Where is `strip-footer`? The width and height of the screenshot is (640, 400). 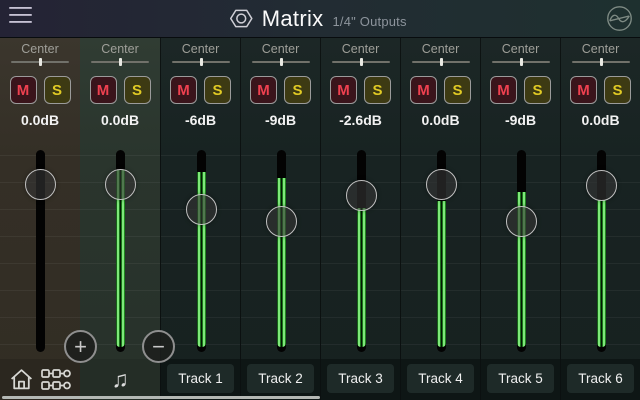
strip-footer is located at coordinates (40, 379).